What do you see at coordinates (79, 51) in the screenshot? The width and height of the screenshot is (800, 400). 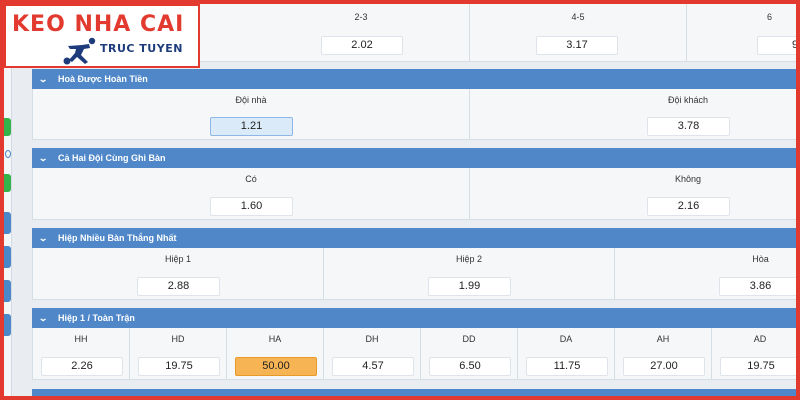 I see `football-player-icon` at bounding box center [79, 51].